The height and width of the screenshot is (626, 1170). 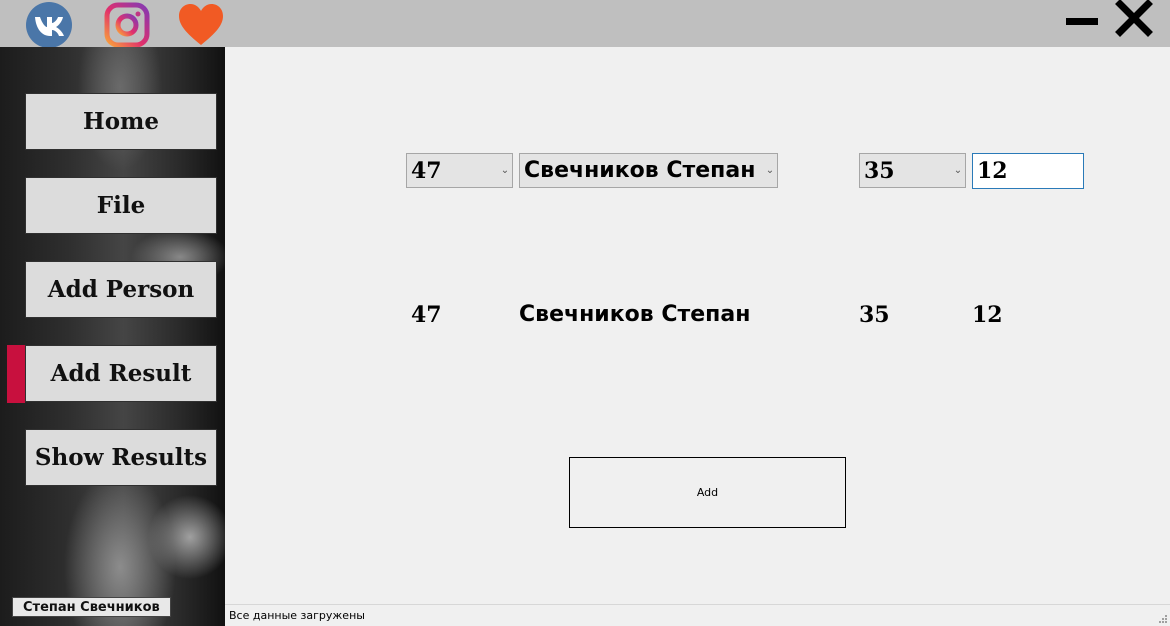 I want to click on status-bar: Все данные загружены, so click(x=697, y=615).